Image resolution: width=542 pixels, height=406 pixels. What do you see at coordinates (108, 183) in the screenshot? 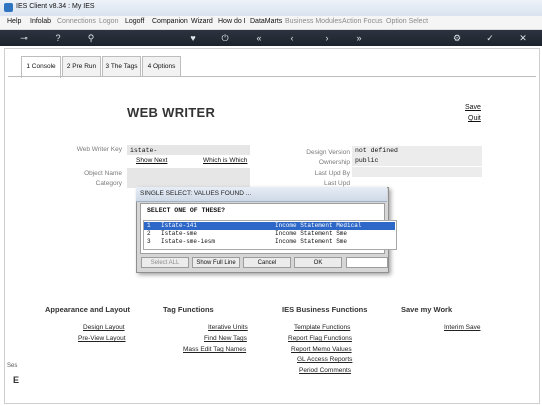
I see `category-label: Category` at bounding box center [108, 183].